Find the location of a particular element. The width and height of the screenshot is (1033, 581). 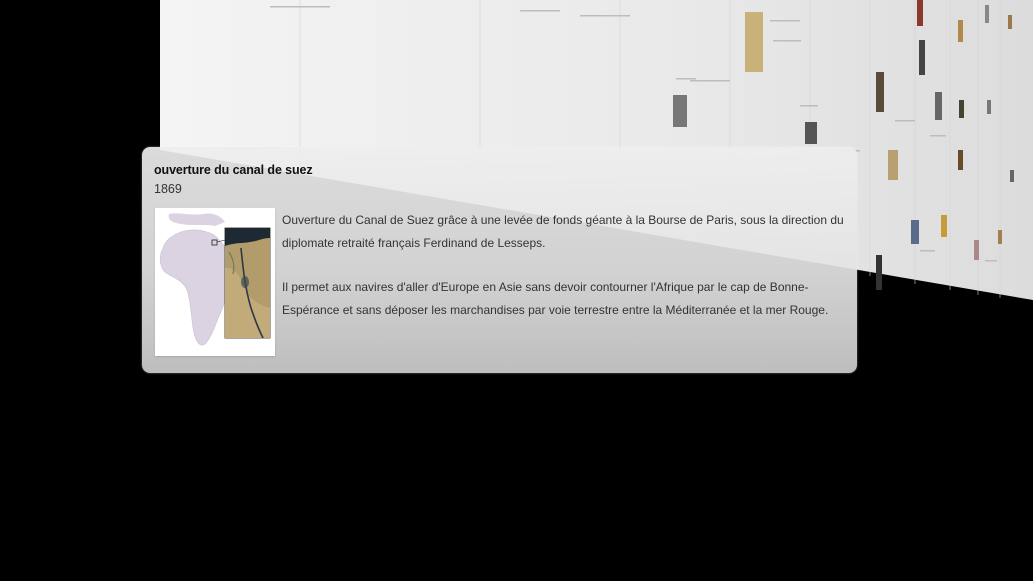

event-title: ouverture du canal de suez is located at coordinates (233, 170).